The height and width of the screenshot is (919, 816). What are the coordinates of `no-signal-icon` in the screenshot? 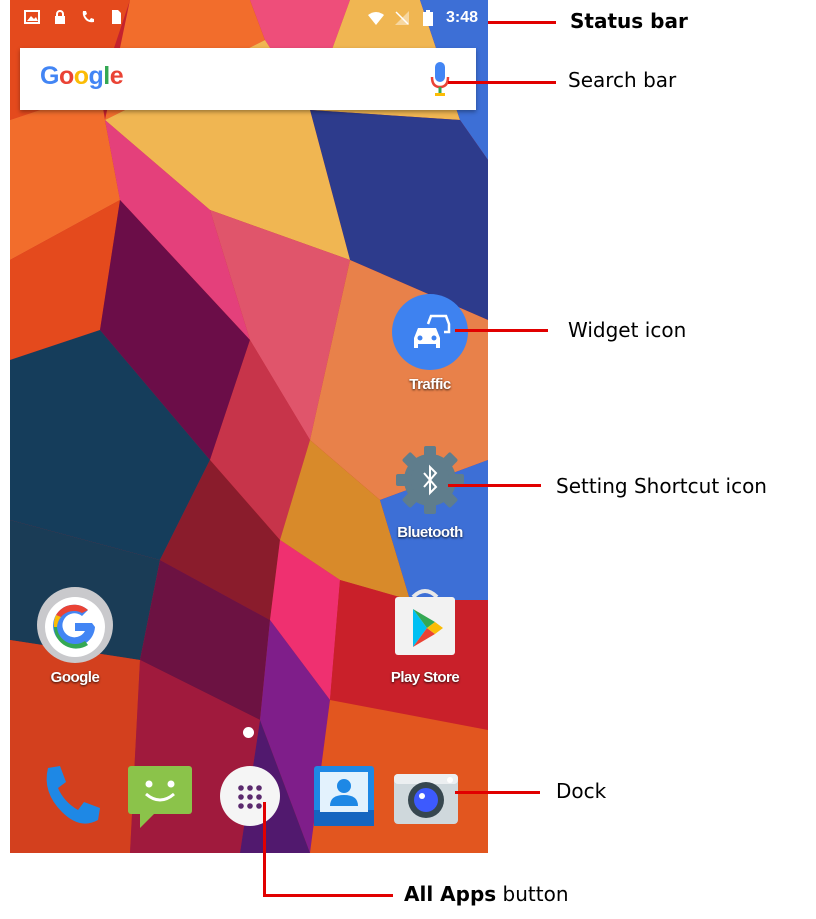 It's located at (401, 18).